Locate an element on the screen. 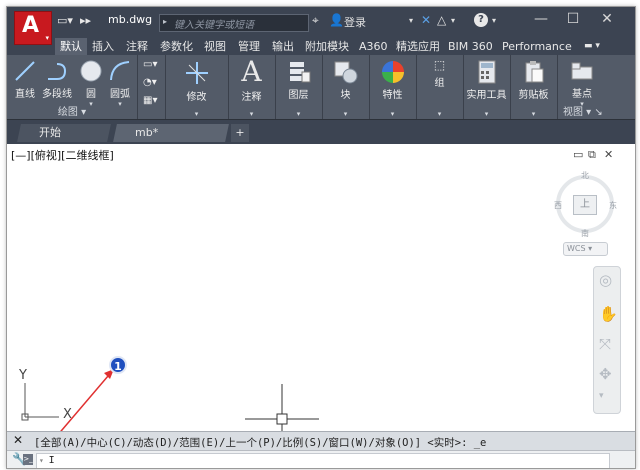 The image size is (640, 470). ucs-y-label: Y is located at coordinates (23, 375).